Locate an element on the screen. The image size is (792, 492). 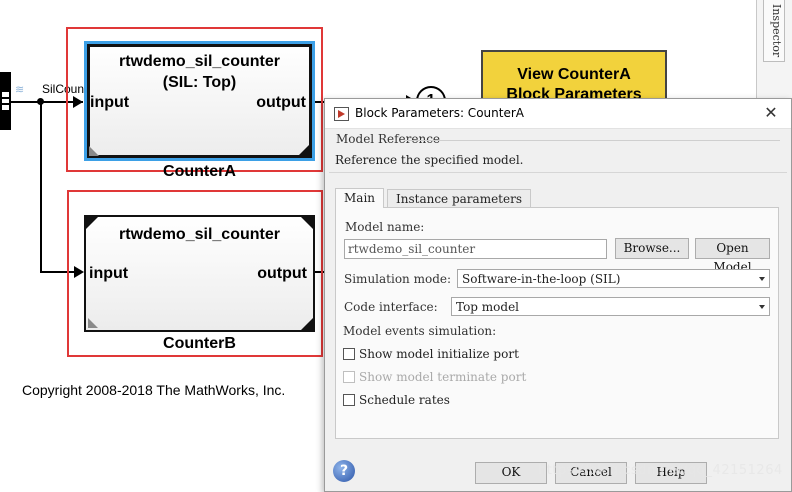
counterA-subtitle: (SIL: Top) is located at coordinates (199, 82).